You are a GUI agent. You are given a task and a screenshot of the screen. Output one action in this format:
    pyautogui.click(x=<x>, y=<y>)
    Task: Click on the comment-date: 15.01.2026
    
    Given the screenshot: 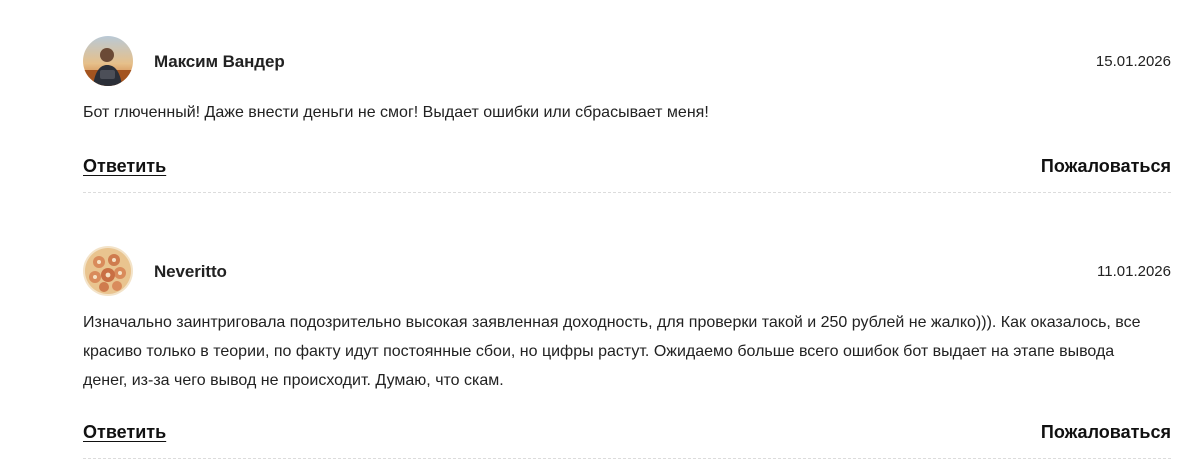 What is the action you would take?
    pyautogui.click(x=1133, y=61)
    